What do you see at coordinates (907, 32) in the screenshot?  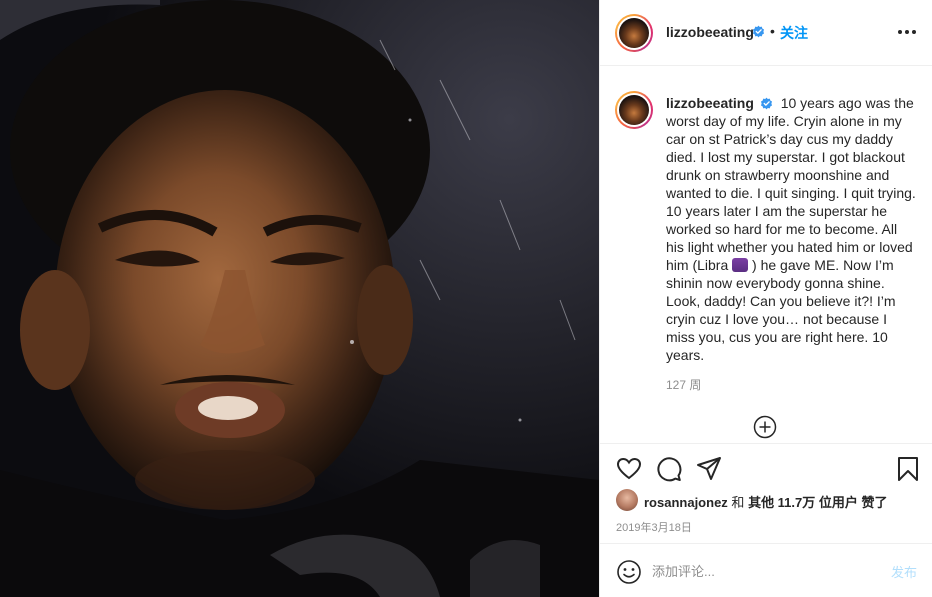 I see `more-options-icon` at bounding box center [907, 32].